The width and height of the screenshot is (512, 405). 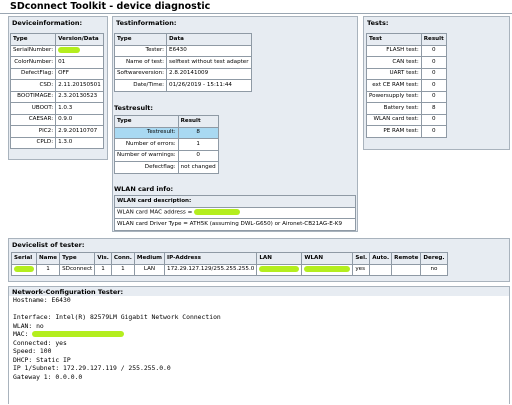 I want to click on row-value: 2.3.20130523, so click(x=79, y=96).